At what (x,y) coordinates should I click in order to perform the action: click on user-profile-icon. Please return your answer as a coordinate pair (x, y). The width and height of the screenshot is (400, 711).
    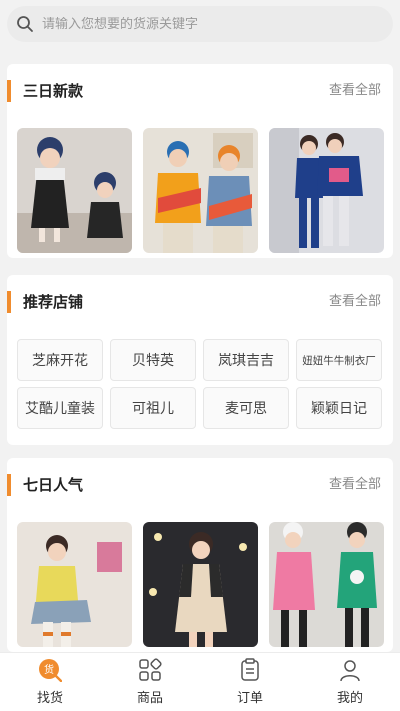
    Looking at the image, I should click on (350, 671).